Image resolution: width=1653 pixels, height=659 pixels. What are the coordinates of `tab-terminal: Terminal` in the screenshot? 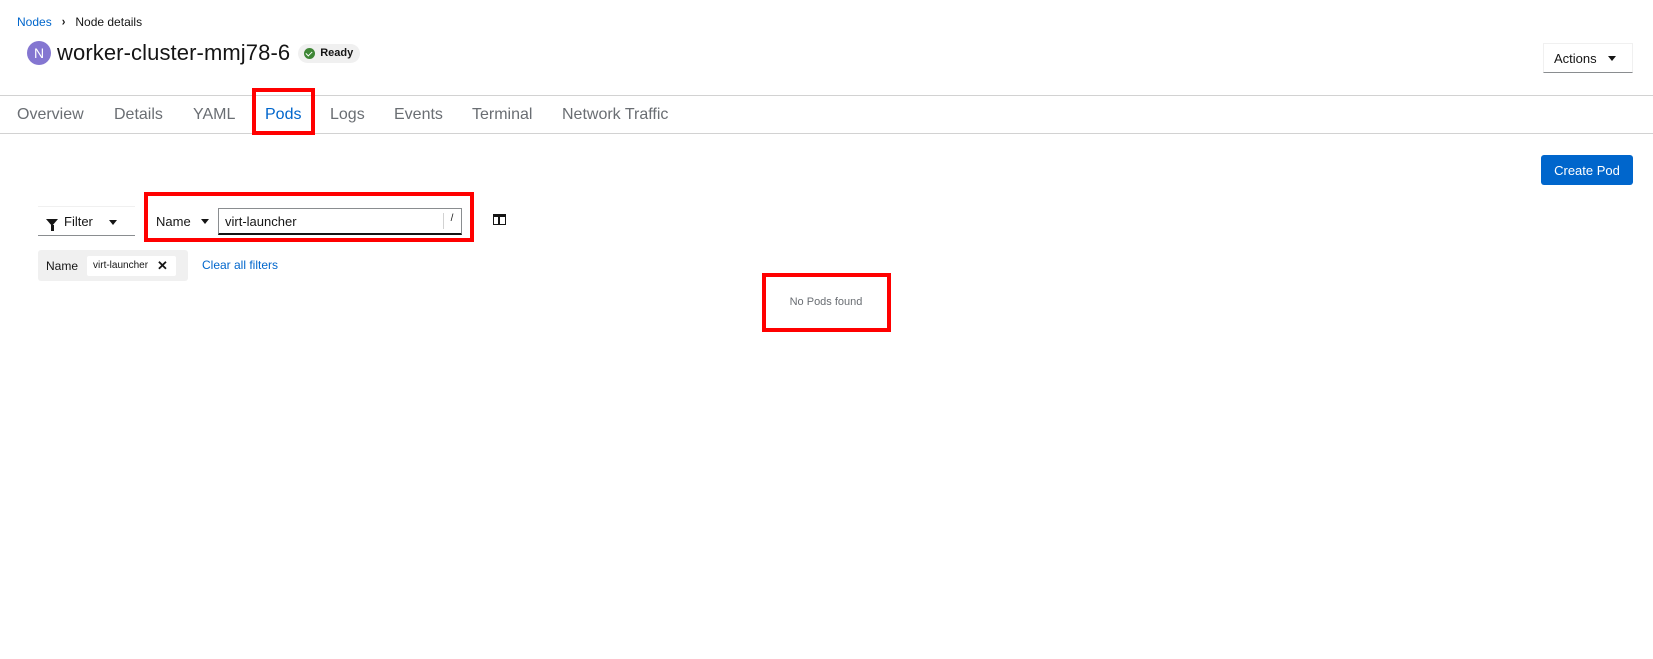 It's located at (502, 114).